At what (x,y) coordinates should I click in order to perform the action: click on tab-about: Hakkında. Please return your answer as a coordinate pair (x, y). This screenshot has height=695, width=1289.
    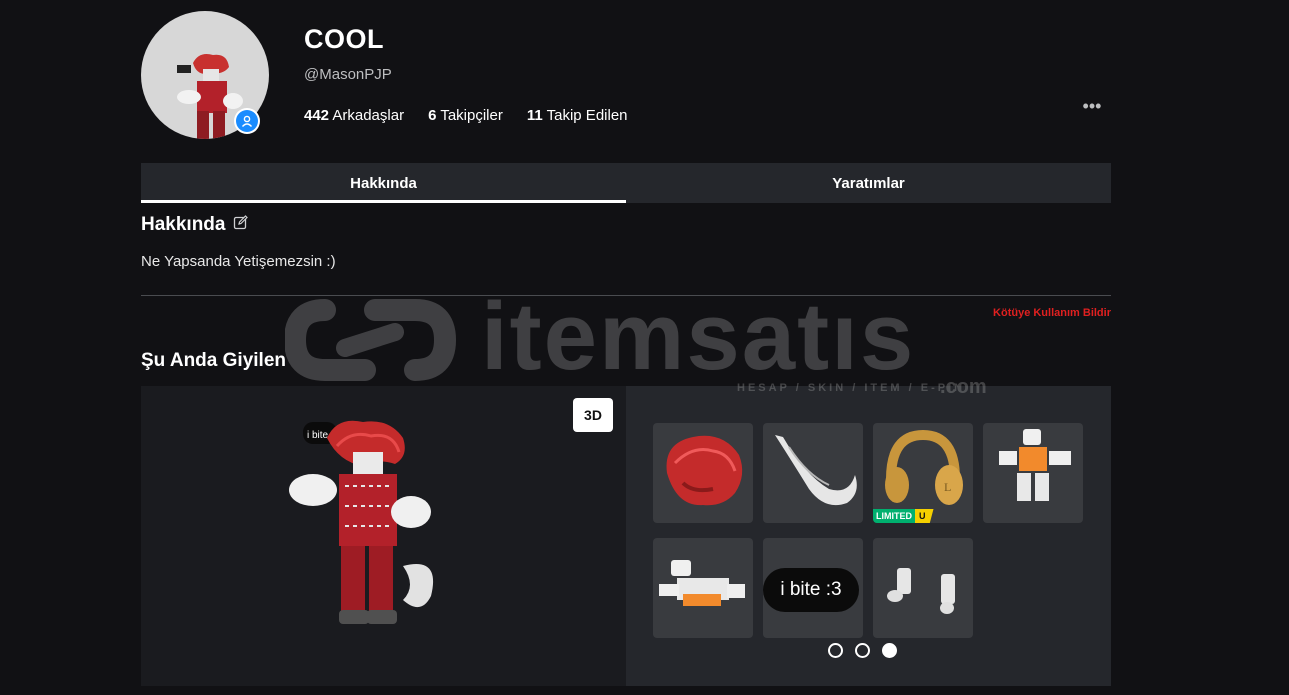
    Looking at the image, I should click on (383, 183).